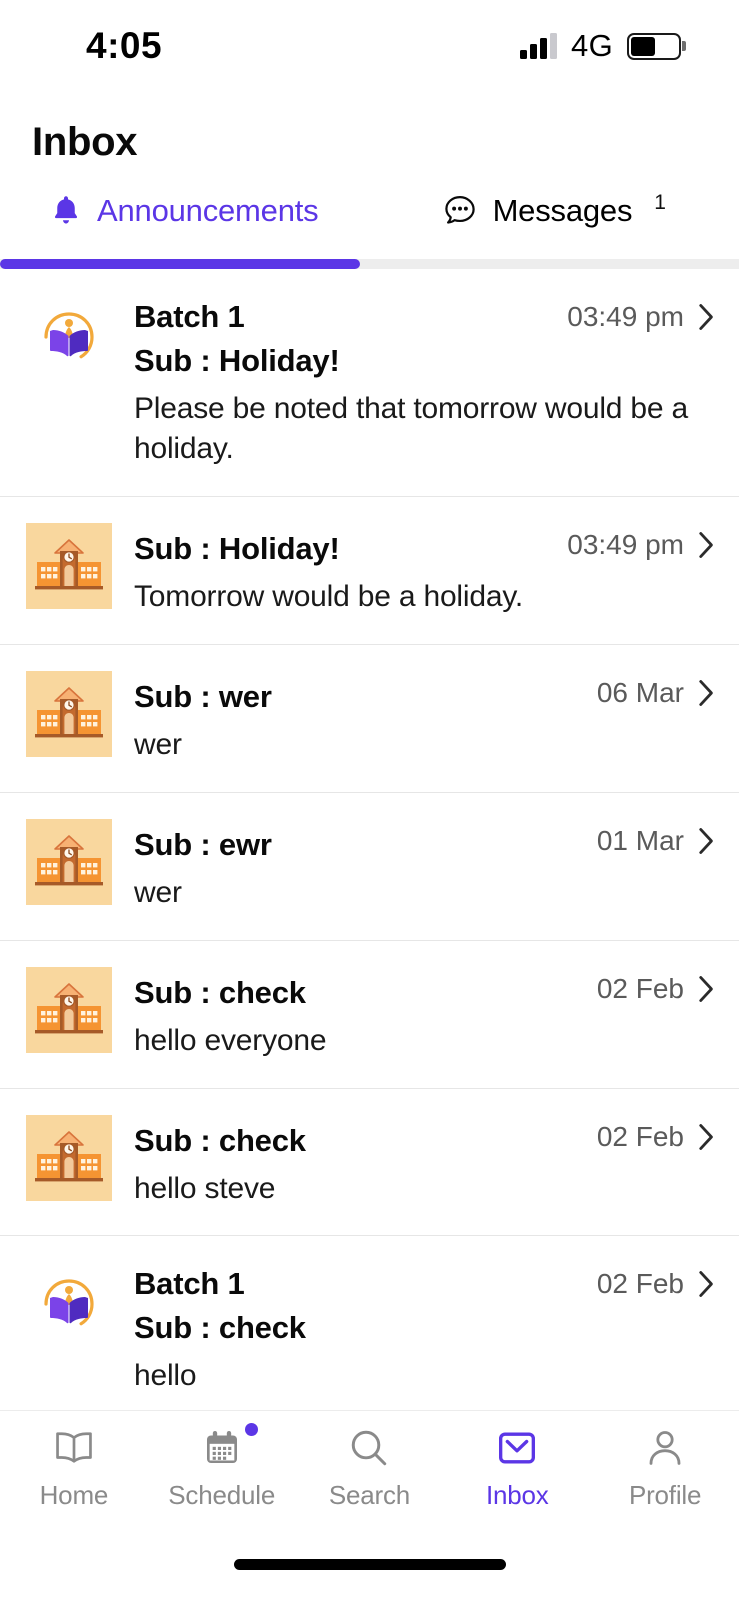 This screenshot has width=739, height=1600. Describe the element at coordinates (66, 211) in the screenshot. I see `bell-icon` at that location.